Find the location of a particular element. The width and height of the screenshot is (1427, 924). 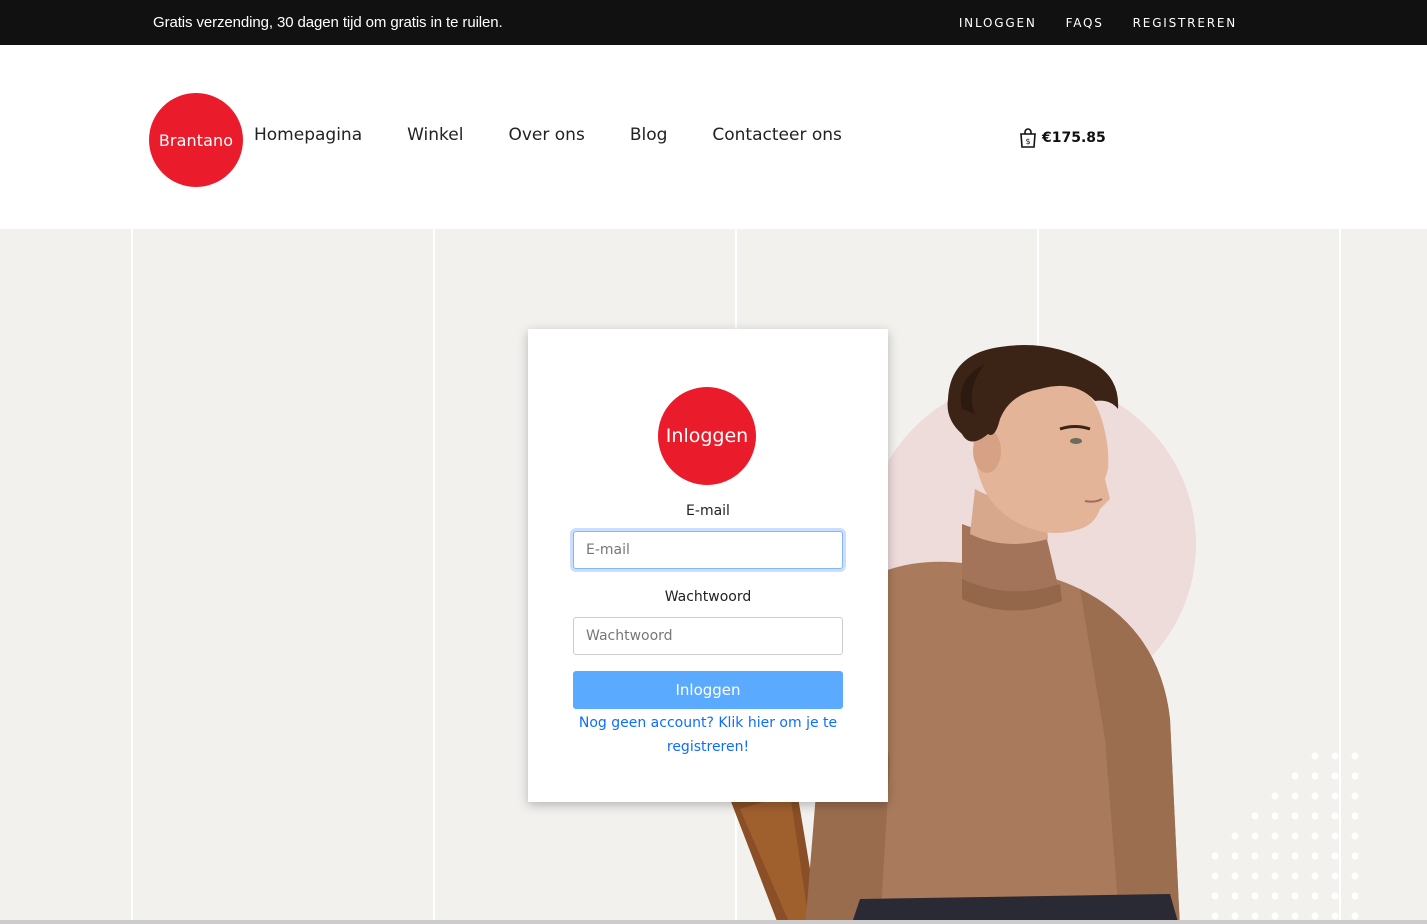

email-field is located at coordinates (708, 550).